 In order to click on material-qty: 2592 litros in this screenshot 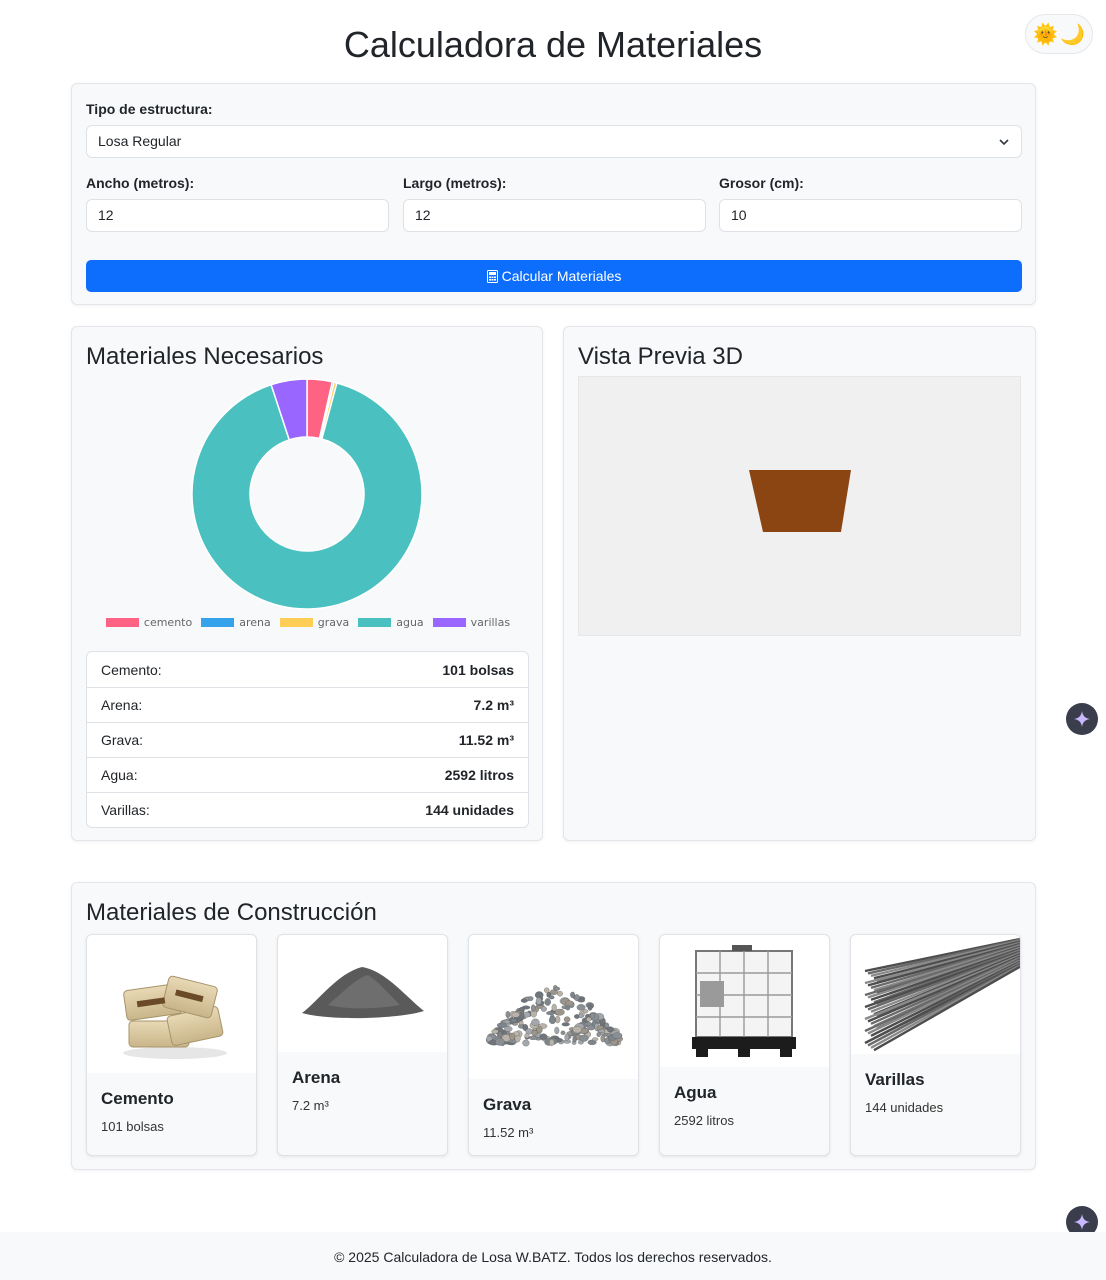, I will do `click(704, 1120)`.